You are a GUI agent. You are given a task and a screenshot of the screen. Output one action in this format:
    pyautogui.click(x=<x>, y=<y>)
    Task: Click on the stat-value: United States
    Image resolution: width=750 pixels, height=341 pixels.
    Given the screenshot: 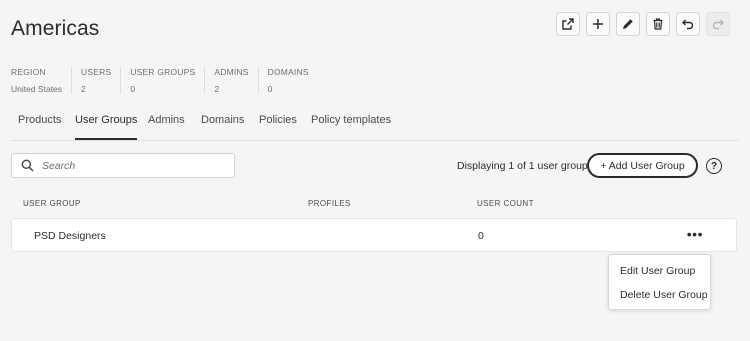 What is the action you would take?
    pyautogui.click(x=37, y=89)
    